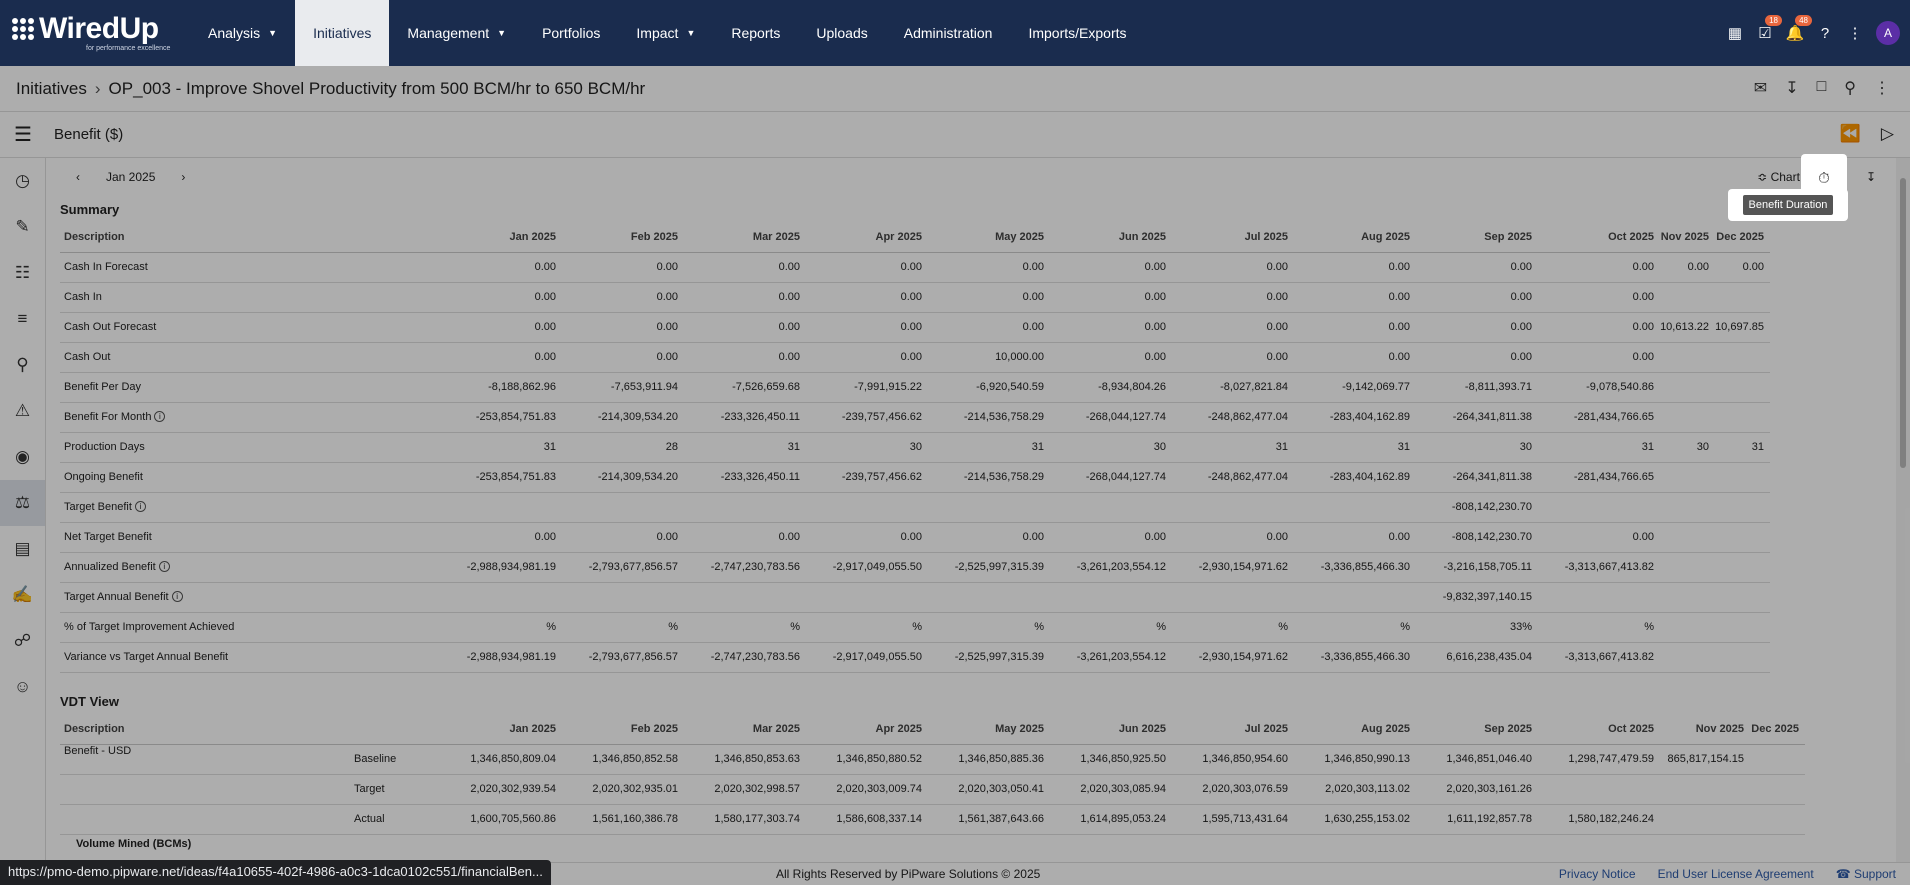 Image resolution: width=1910 pixels, height=885 pixels. What do you see at coordinates (1477, 657) in the screenshot?
I see `table-cell: 6,616,238,435.04` at bounding box center [1477, 657].